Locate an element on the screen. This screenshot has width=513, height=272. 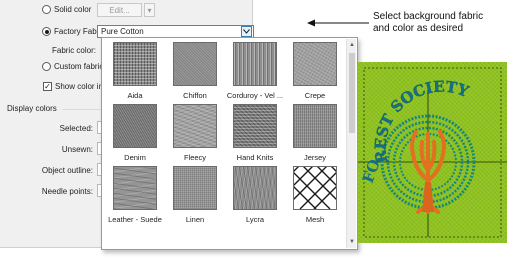
fabric-name: Jersey is located at coordinates (315, 157).